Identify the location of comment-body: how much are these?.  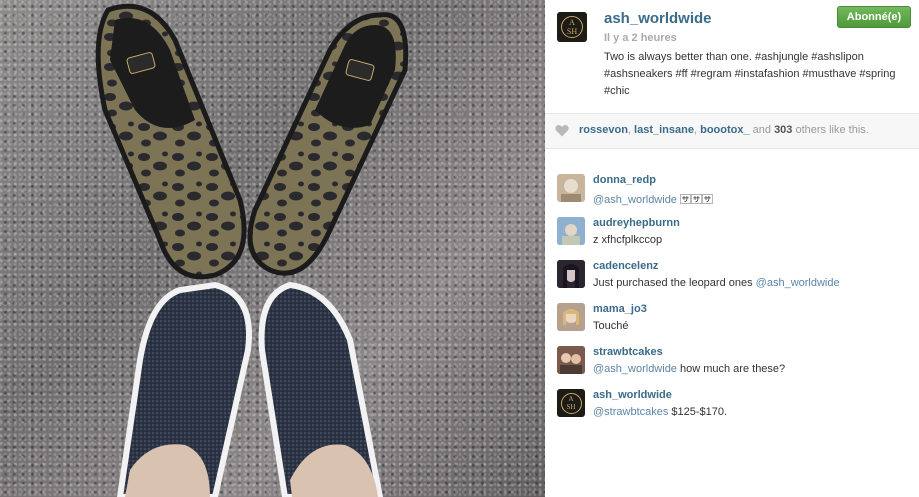
(731, 369).